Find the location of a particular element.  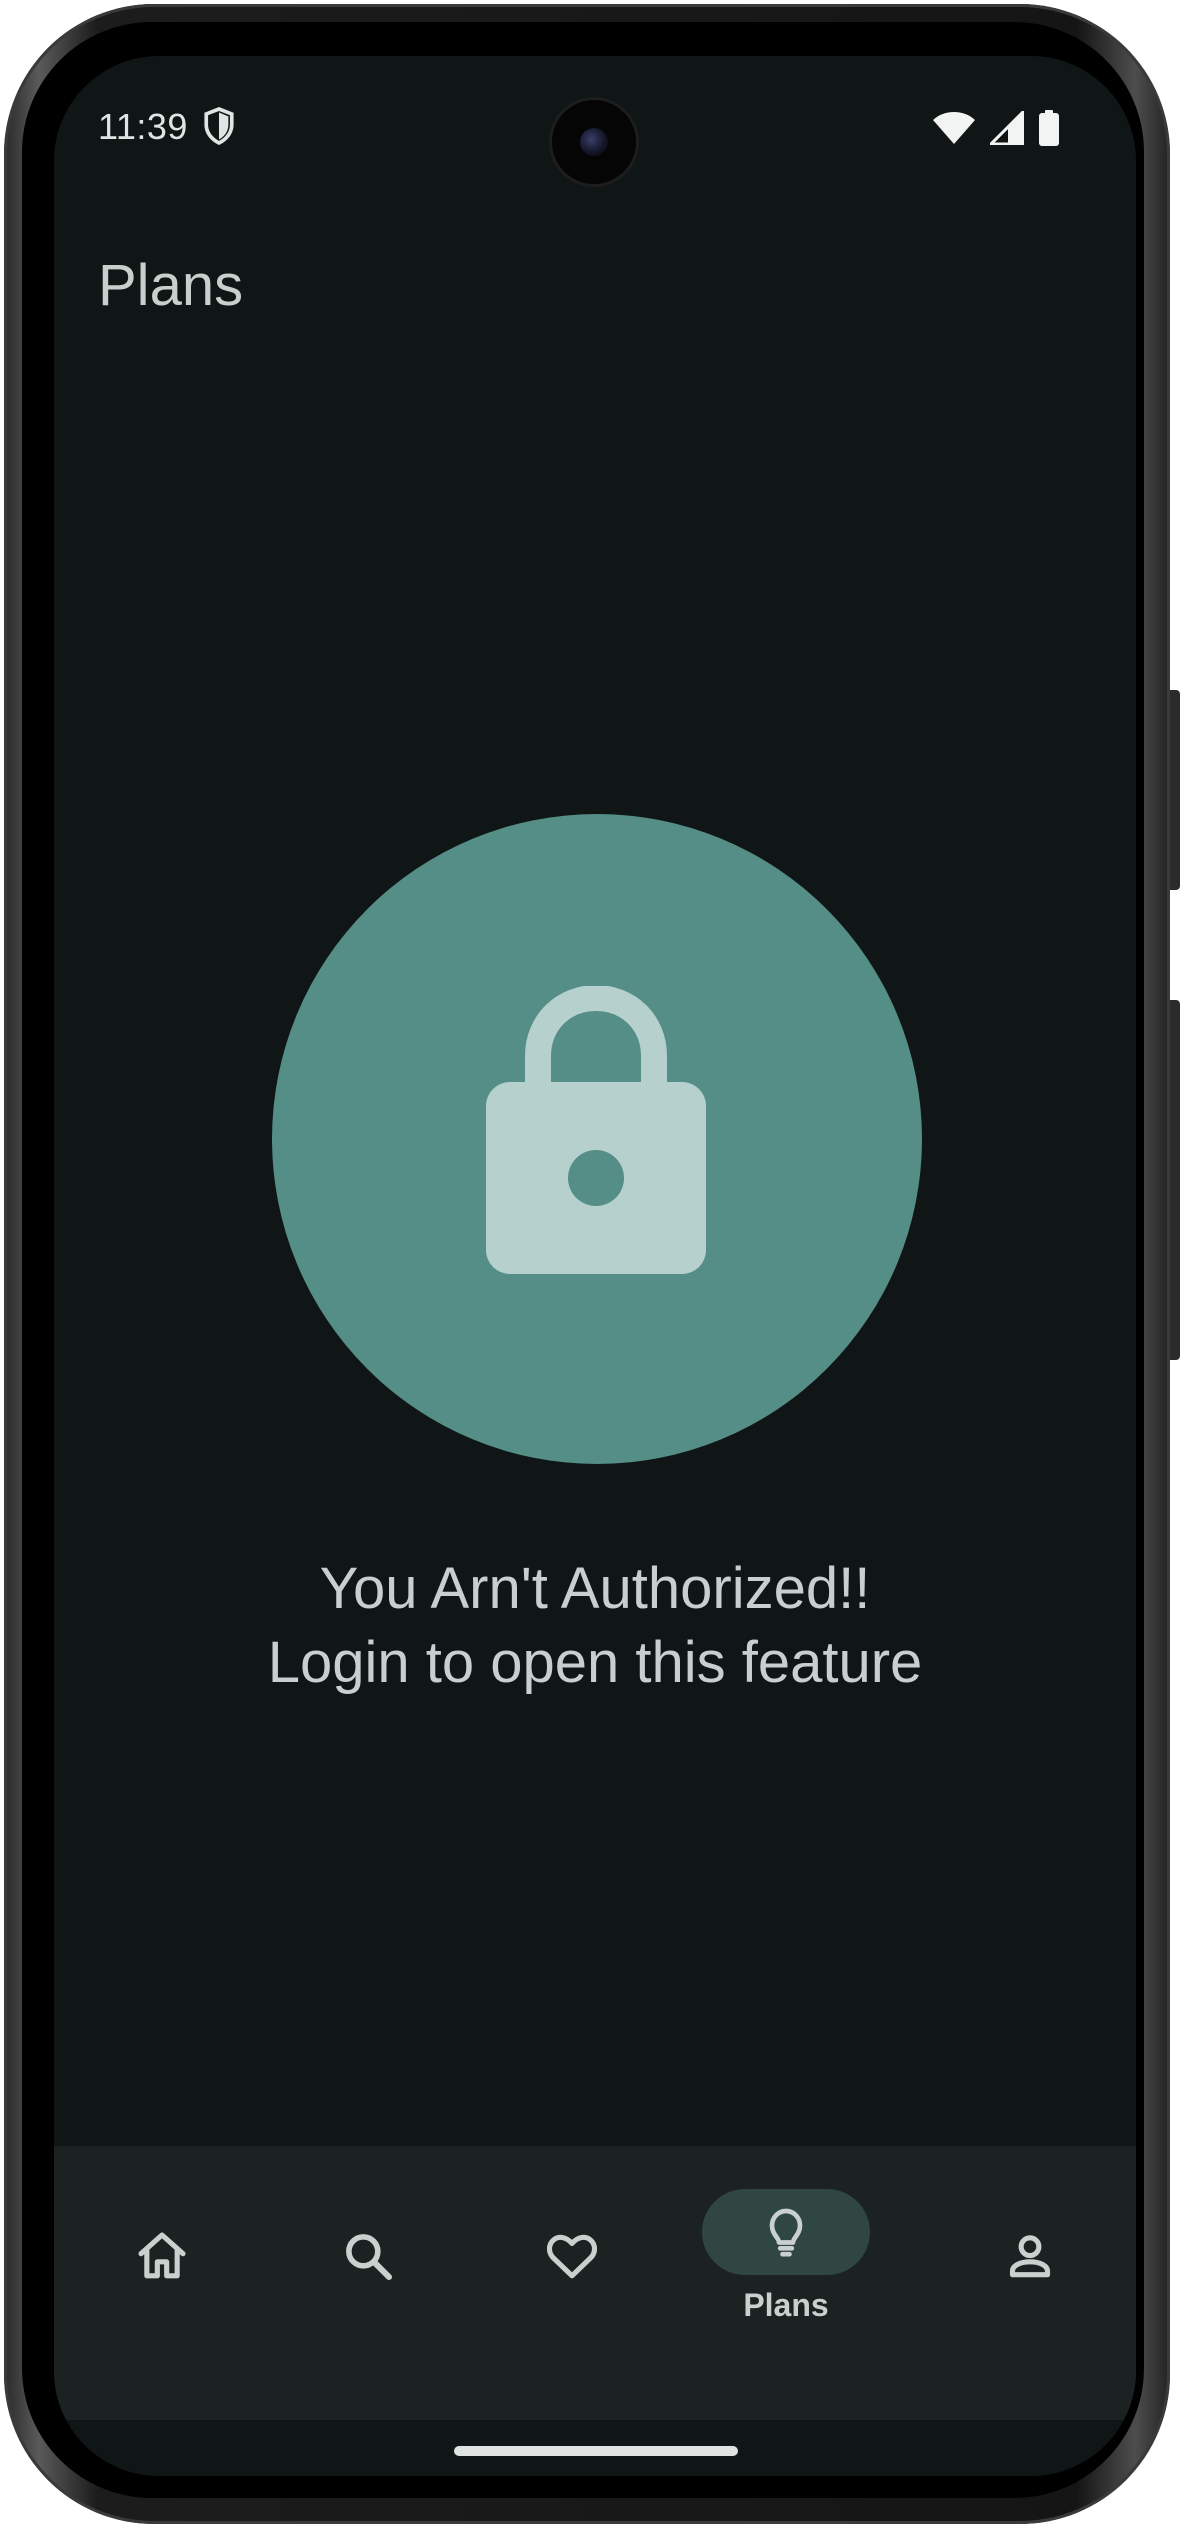

nav-item-profile is located at coordinates (1030, 2256).